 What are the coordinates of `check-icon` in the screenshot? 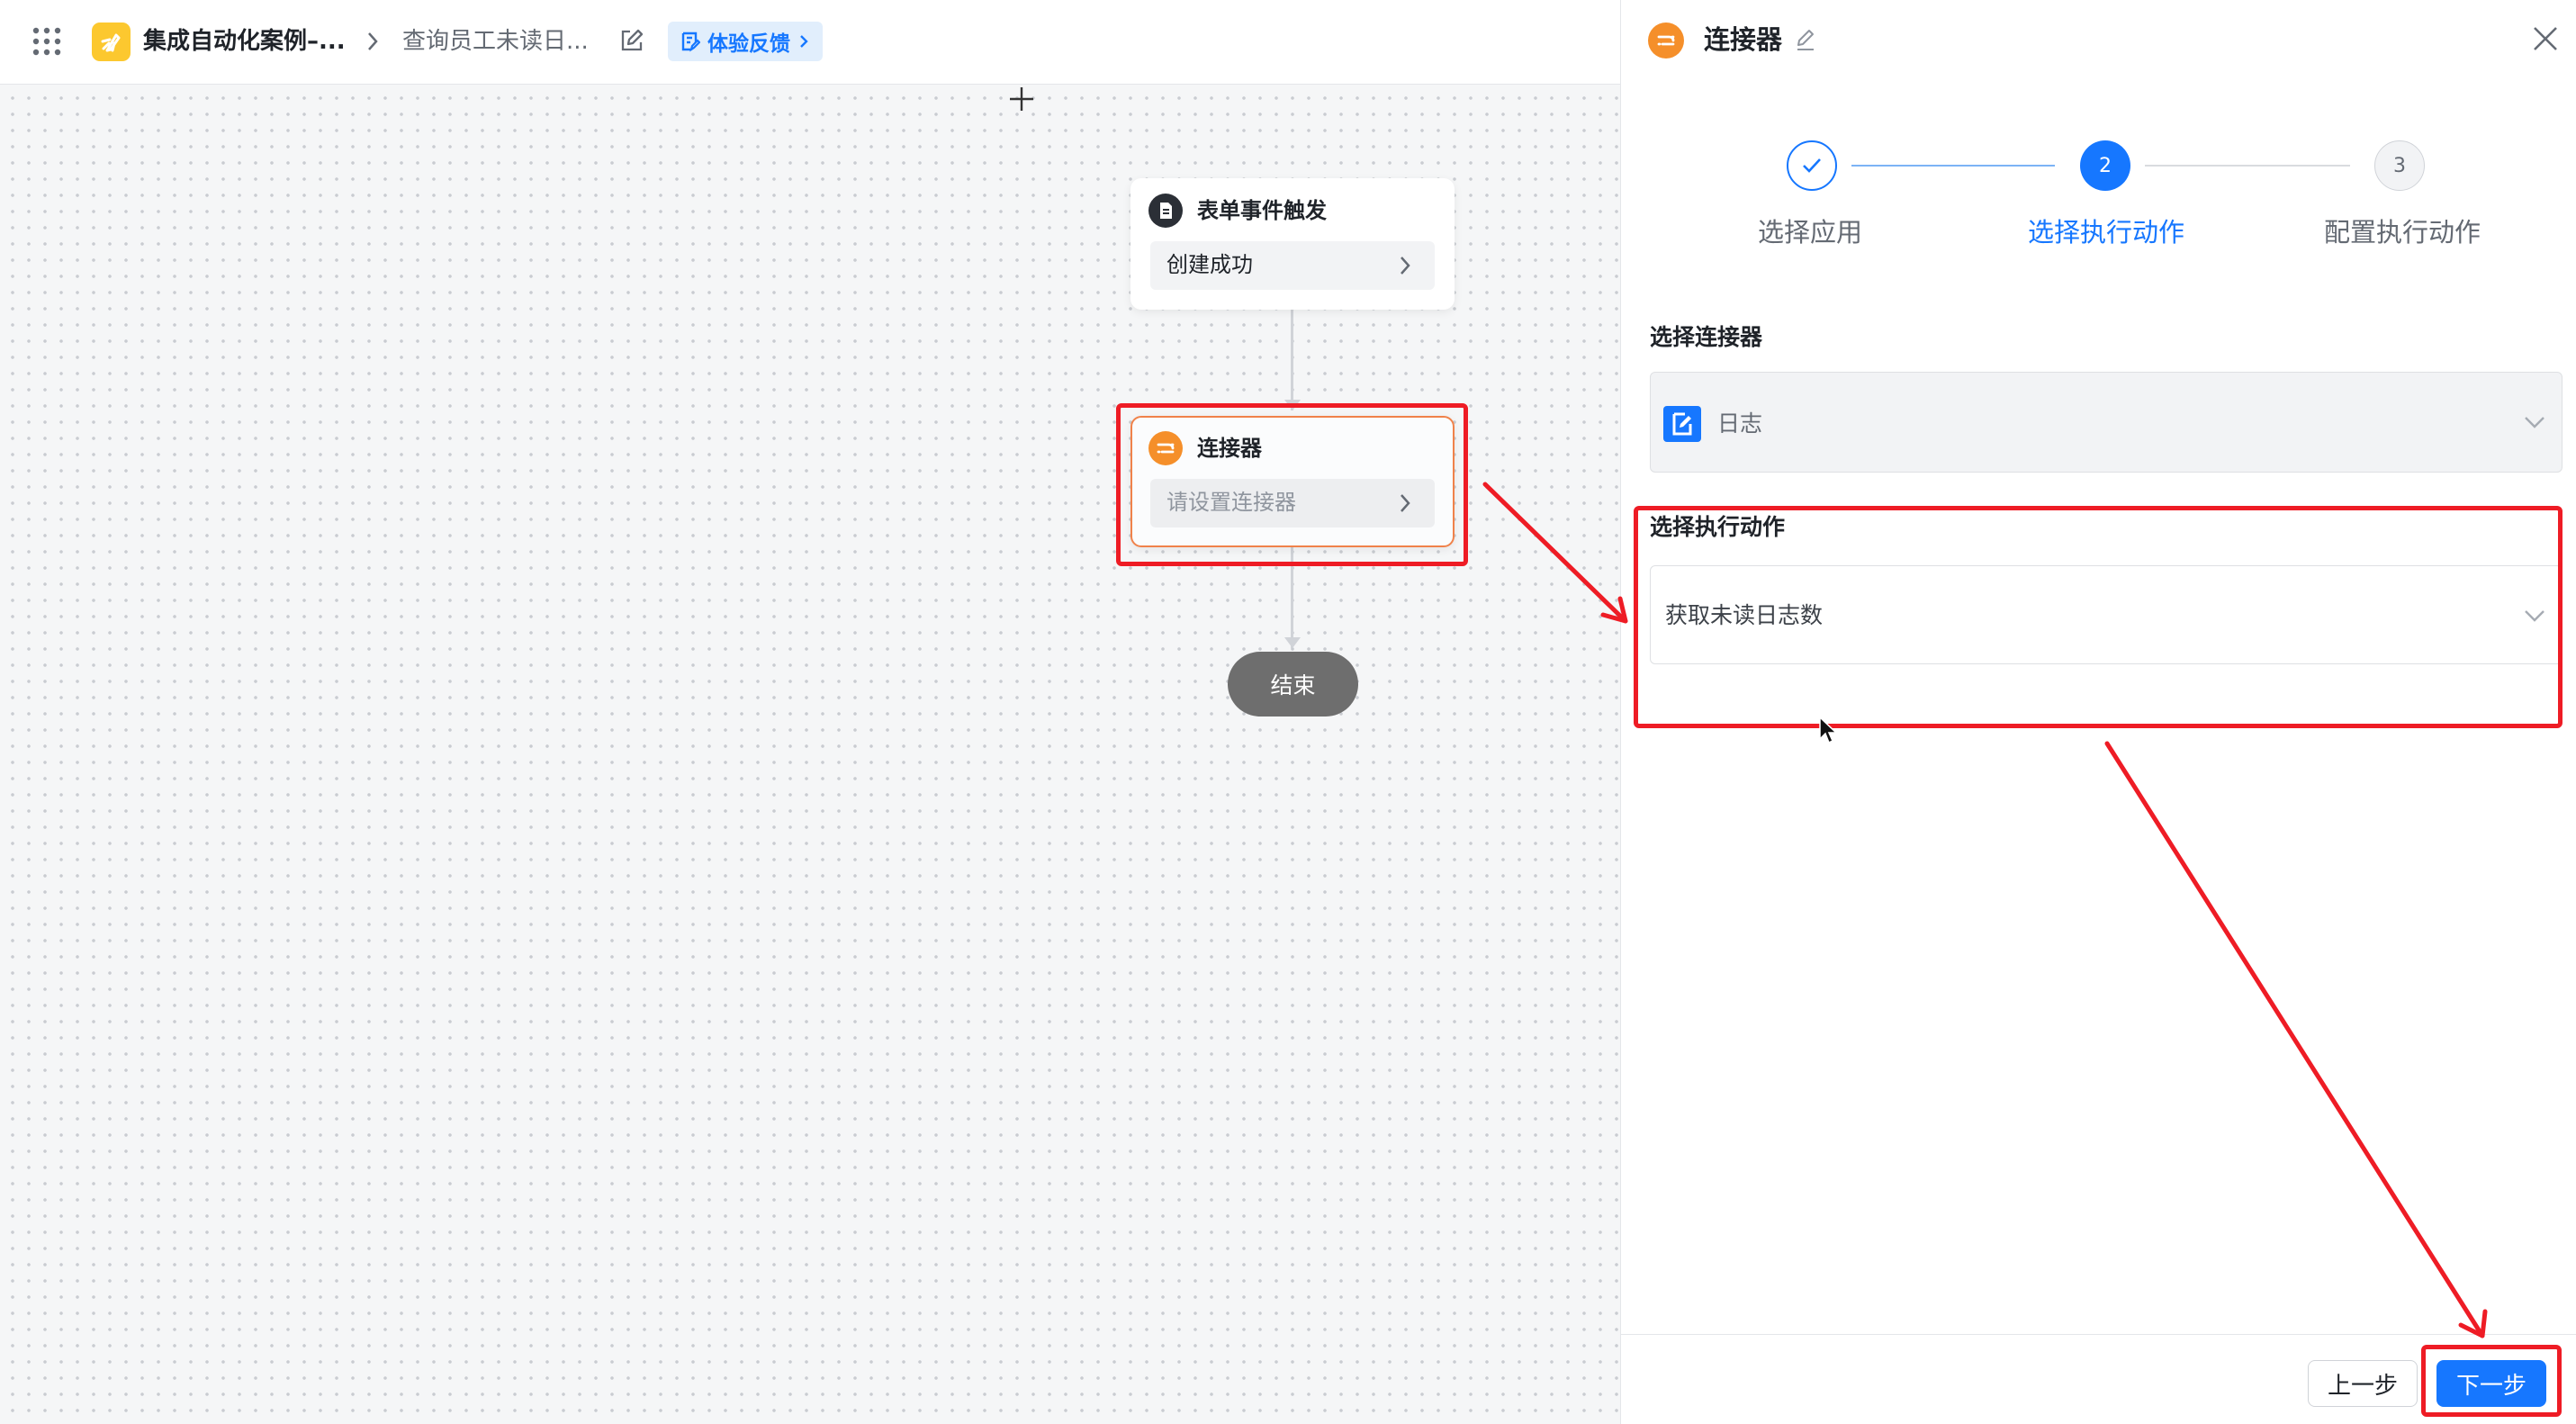 It's located at (1812, 165).